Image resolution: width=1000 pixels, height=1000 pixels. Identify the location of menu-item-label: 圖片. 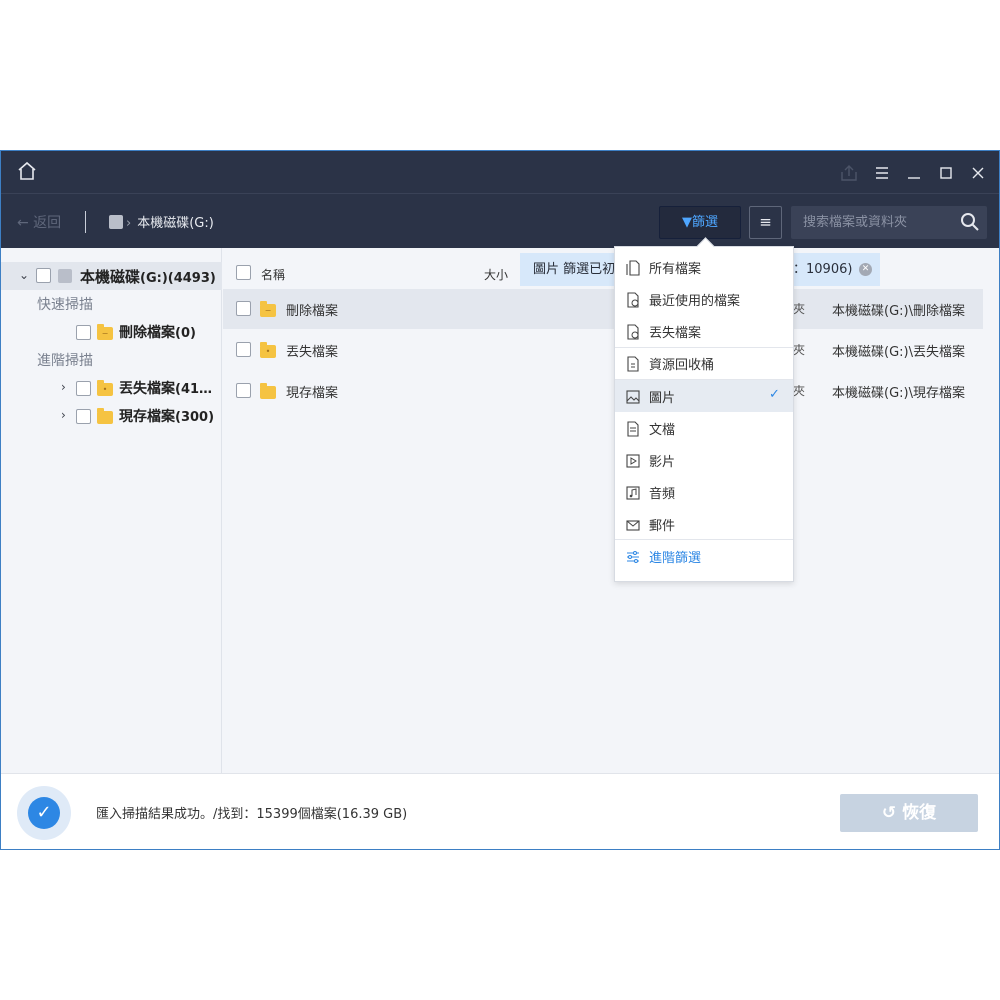
(662, 398).